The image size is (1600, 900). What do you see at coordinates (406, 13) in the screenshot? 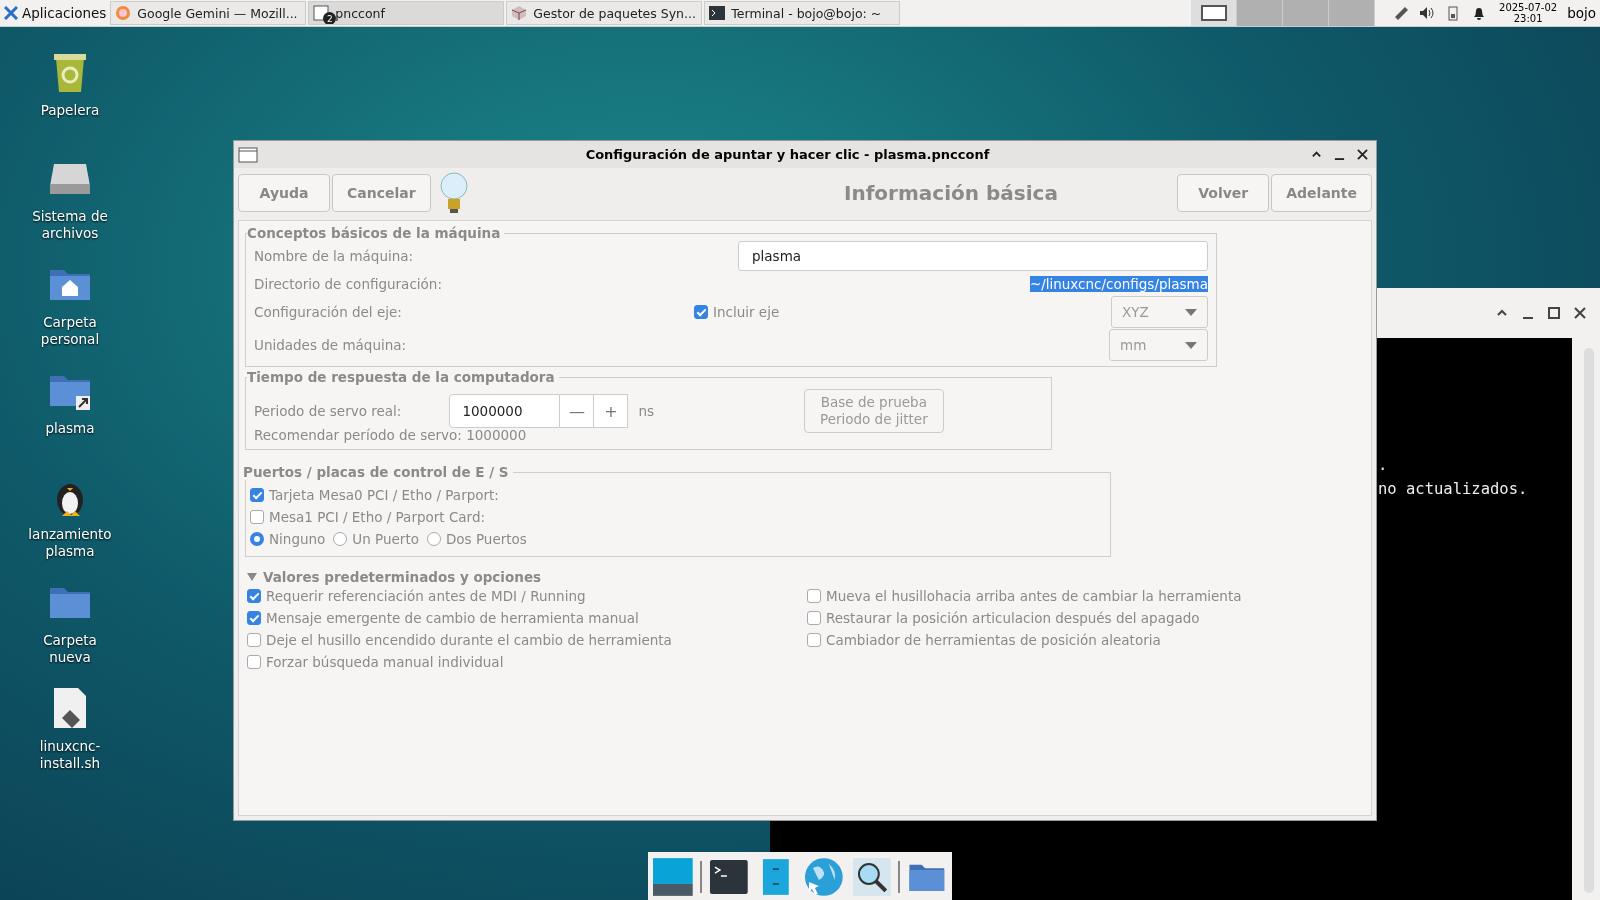
I see `taskbar-button: 2 pncconf` at bounding box center [406, 13].